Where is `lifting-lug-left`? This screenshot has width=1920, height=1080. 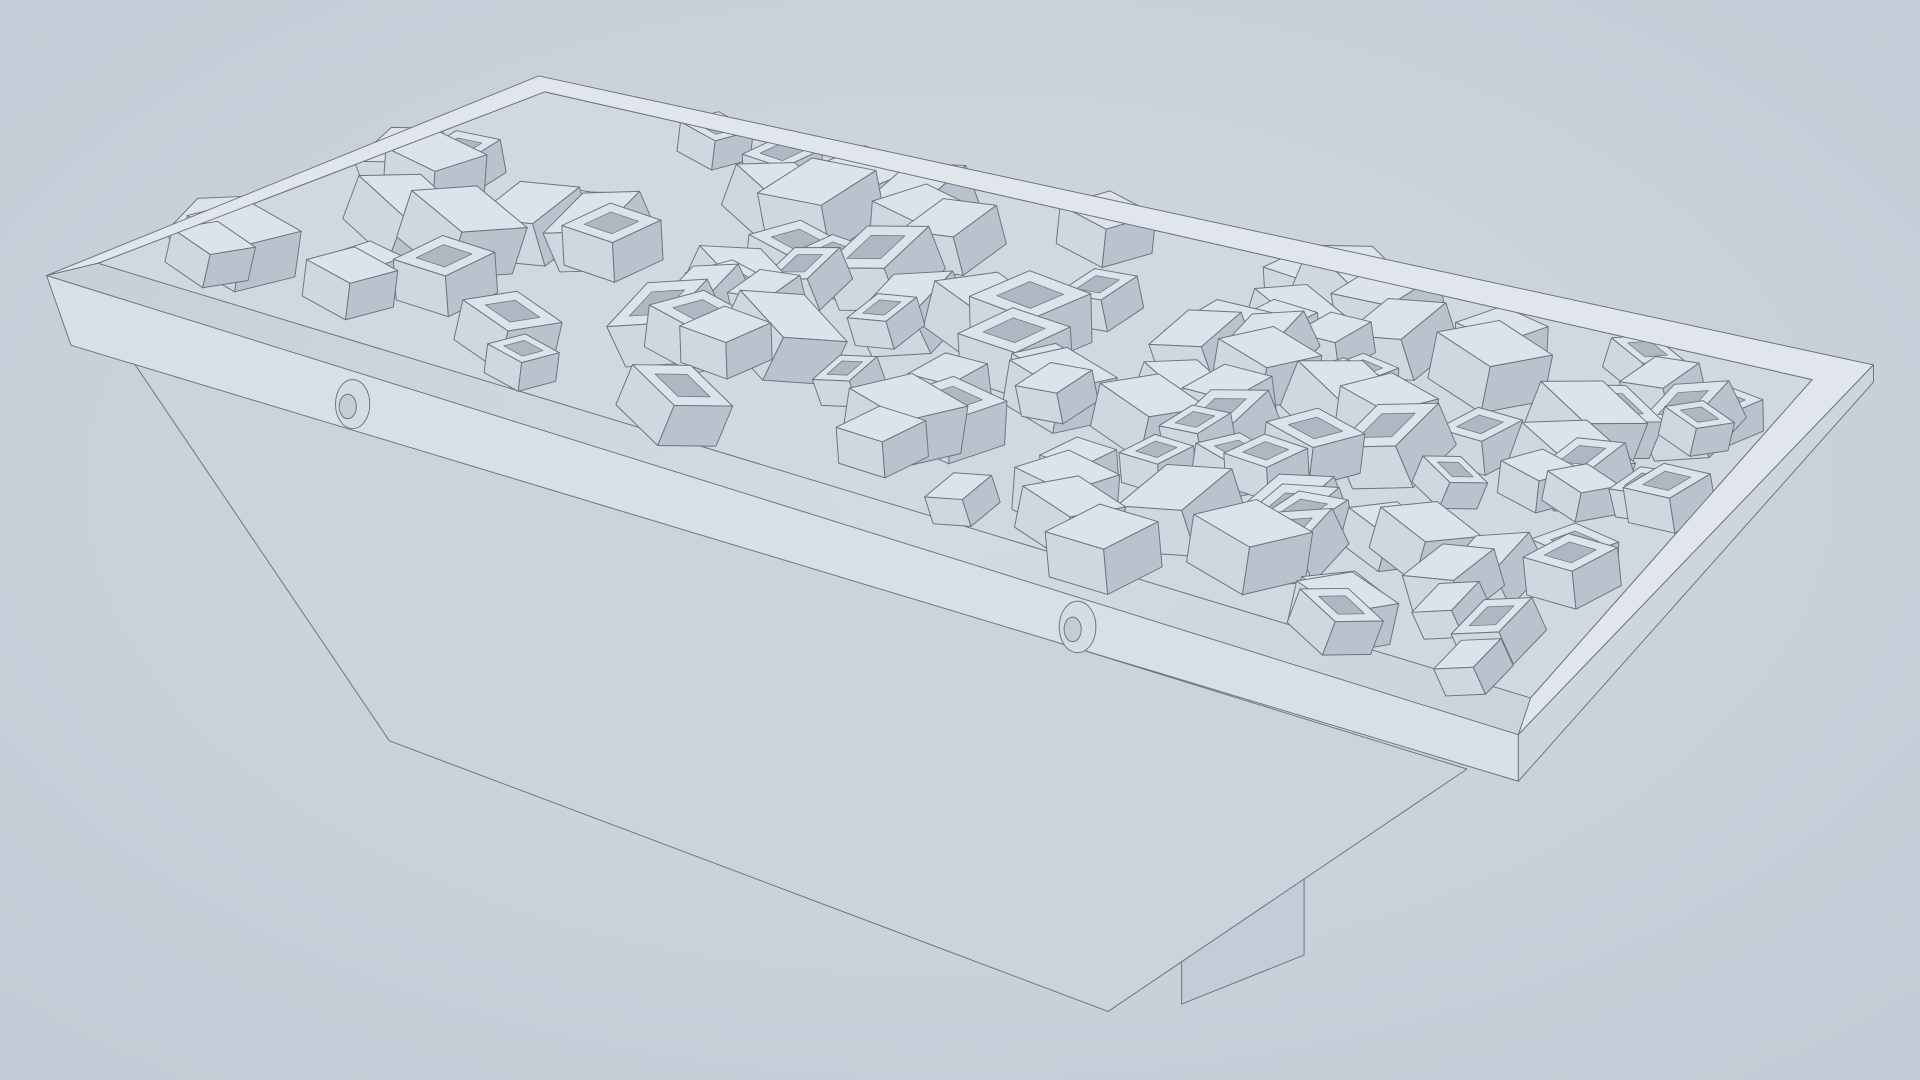 lifting-lug-left is located at coordinates (353, 404).